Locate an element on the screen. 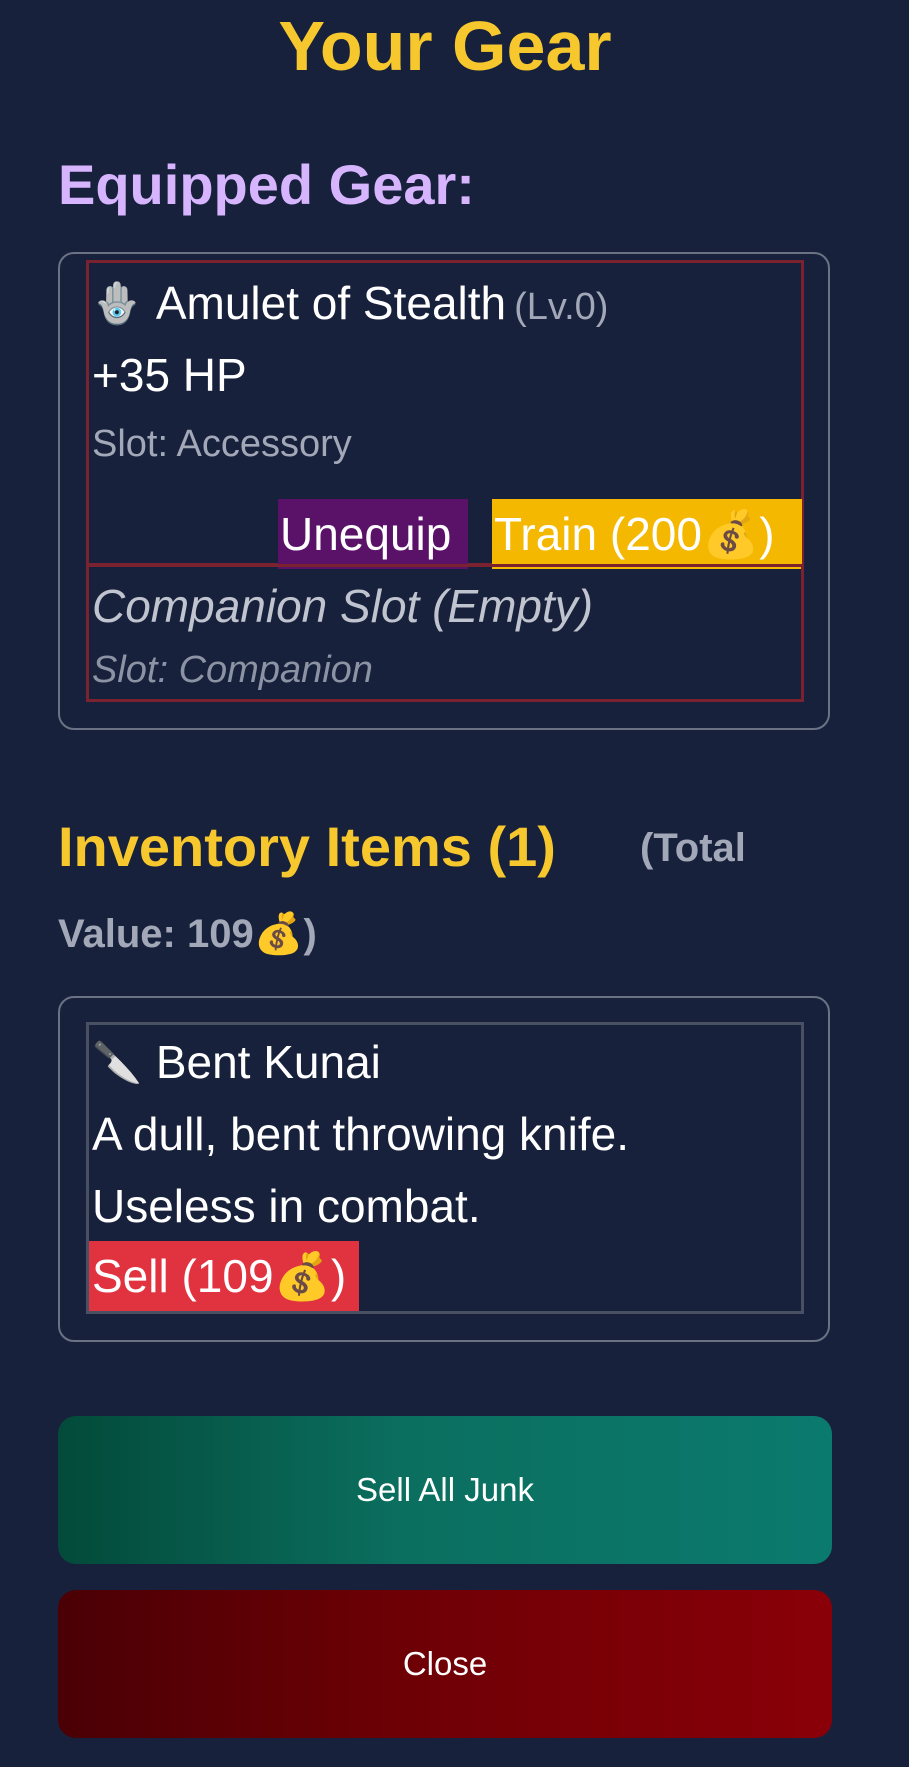  close-button: Close is located at coordinates (445, 1664).